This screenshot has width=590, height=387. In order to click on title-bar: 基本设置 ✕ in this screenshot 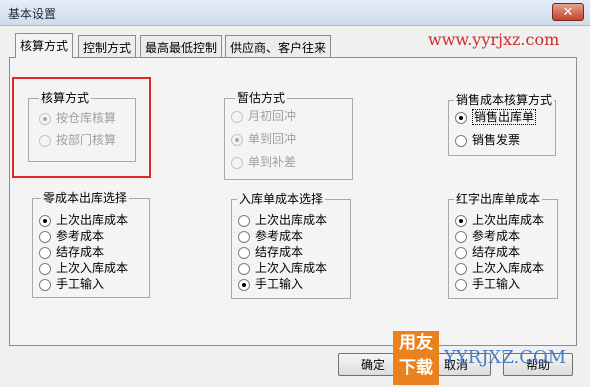, I will do `click(295, 13)`.